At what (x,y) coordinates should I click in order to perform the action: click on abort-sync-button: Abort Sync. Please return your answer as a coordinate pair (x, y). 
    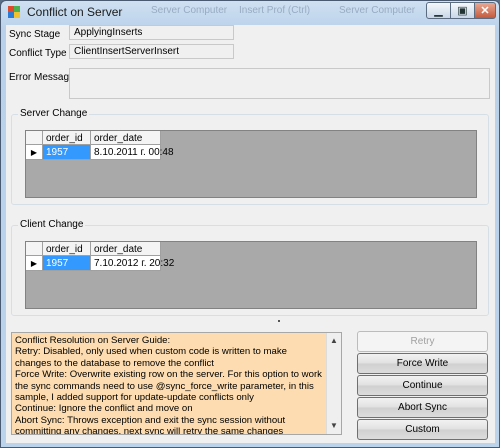
    Looking at the image, I should click on (422, 407).